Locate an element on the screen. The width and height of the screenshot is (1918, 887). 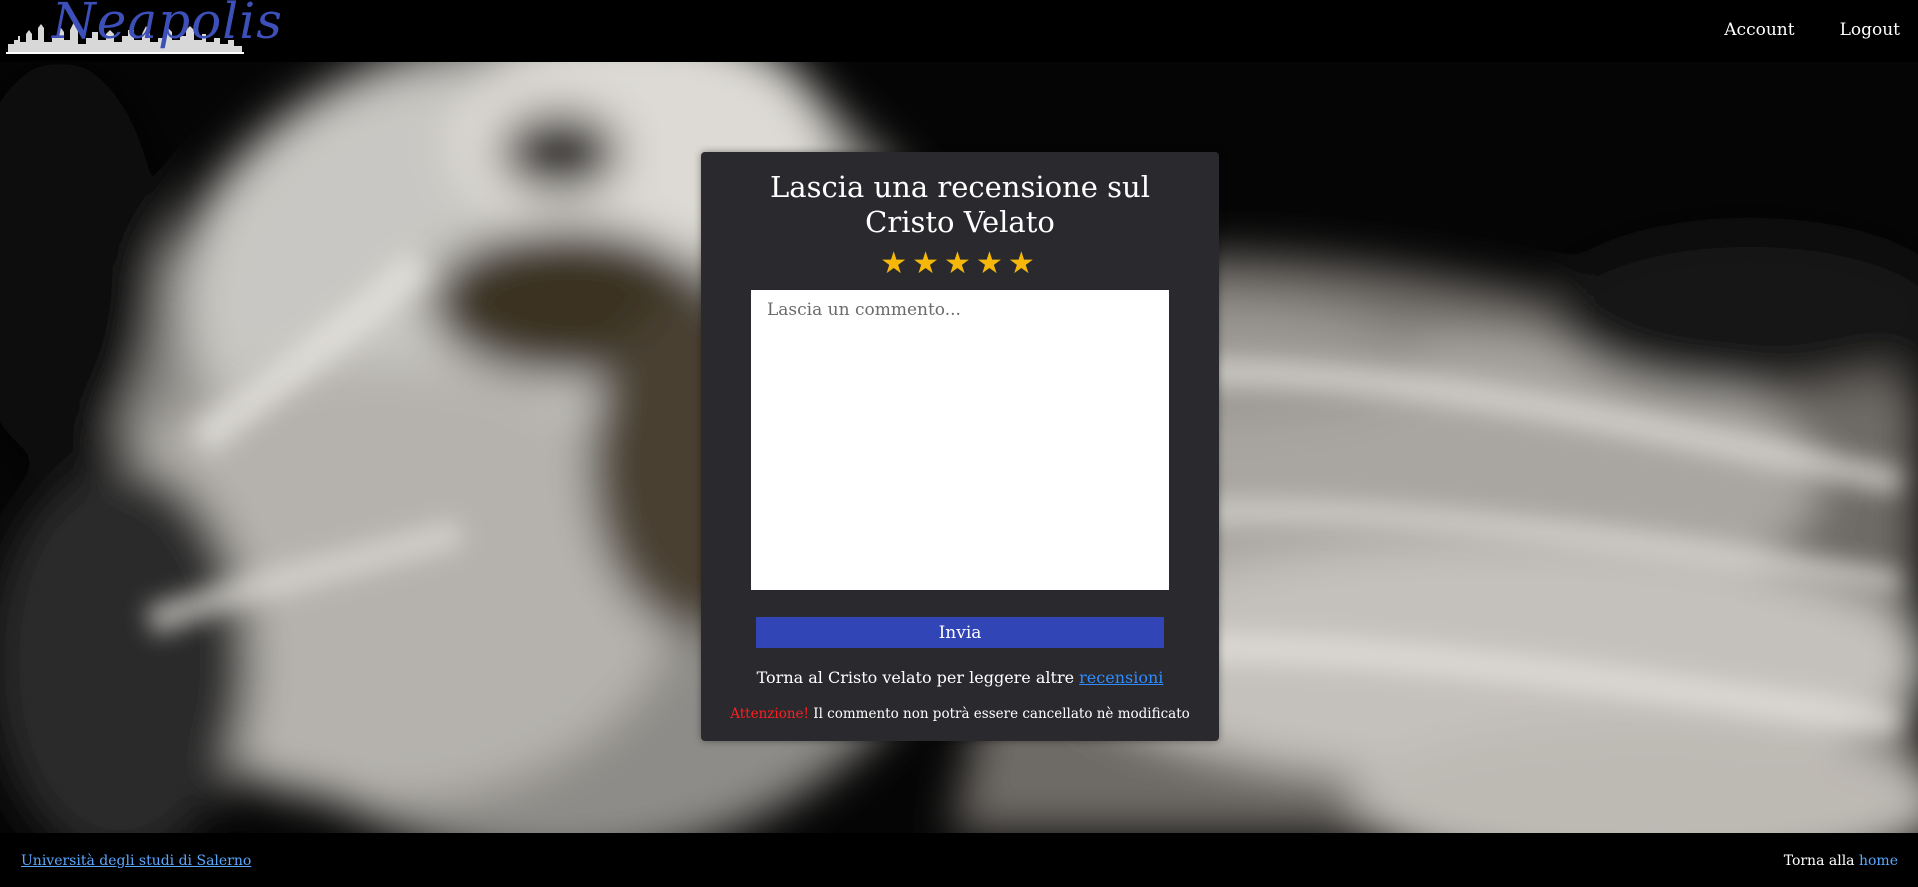
warning-label: Attenzione! is located at coordinates (769, 714).